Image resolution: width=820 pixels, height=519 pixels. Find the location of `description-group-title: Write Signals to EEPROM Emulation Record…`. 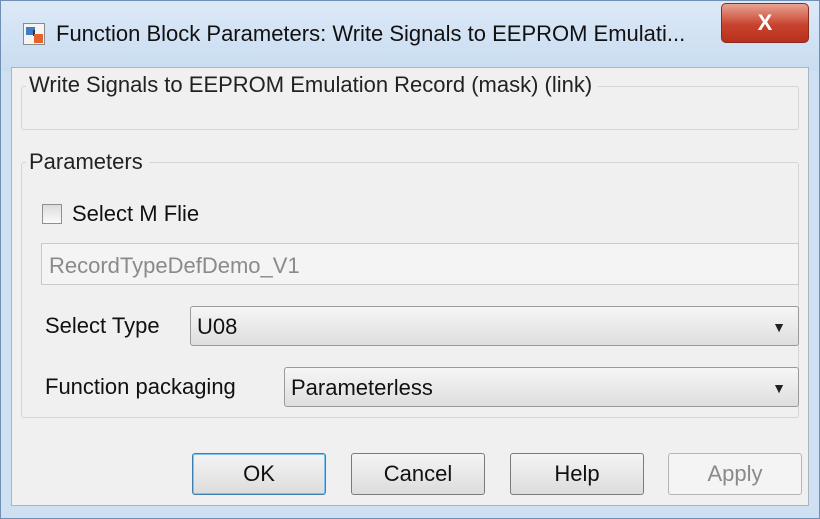

description-group-title: Write Signals to EEPROM Emulation Record… is located at coordinates (312, 85).